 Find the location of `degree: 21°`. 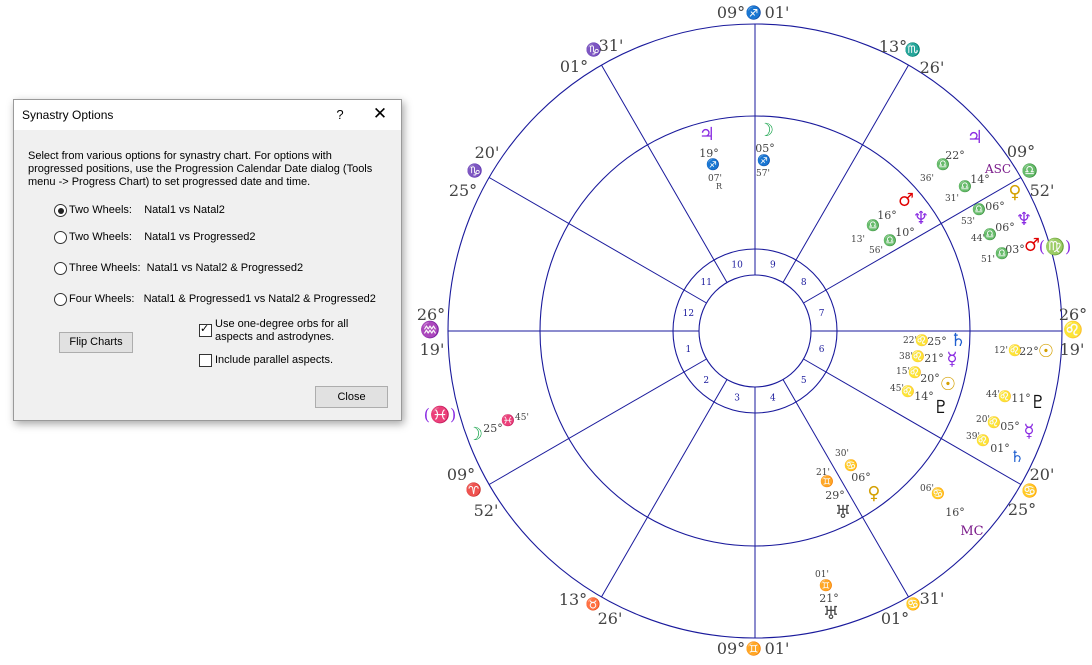

degree: 21° is located at coordinates (934, 358).